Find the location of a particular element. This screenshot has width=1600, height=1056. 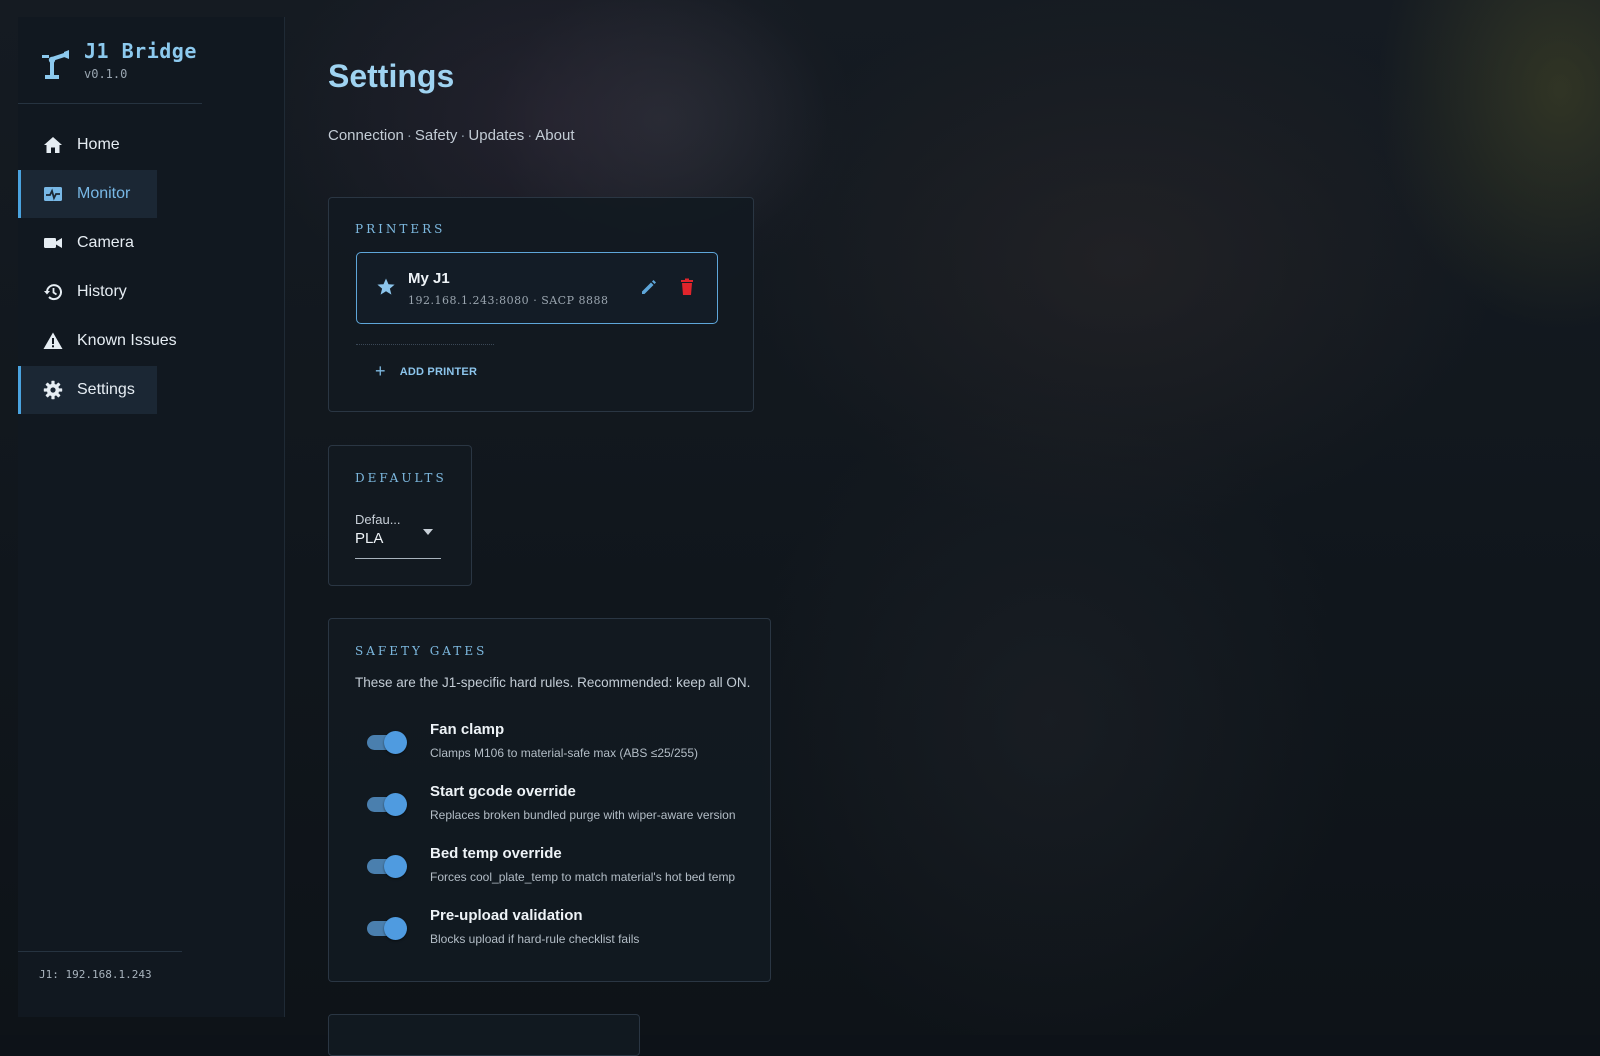

sidebar-item-monitor: Monitor is located at coordinates (87, 194).